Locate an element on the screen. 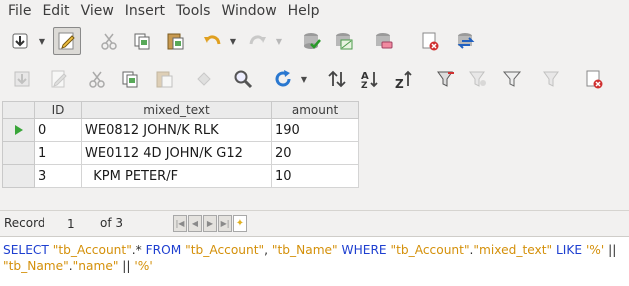  standard-filter-icon is located at coordinates (478, 79).